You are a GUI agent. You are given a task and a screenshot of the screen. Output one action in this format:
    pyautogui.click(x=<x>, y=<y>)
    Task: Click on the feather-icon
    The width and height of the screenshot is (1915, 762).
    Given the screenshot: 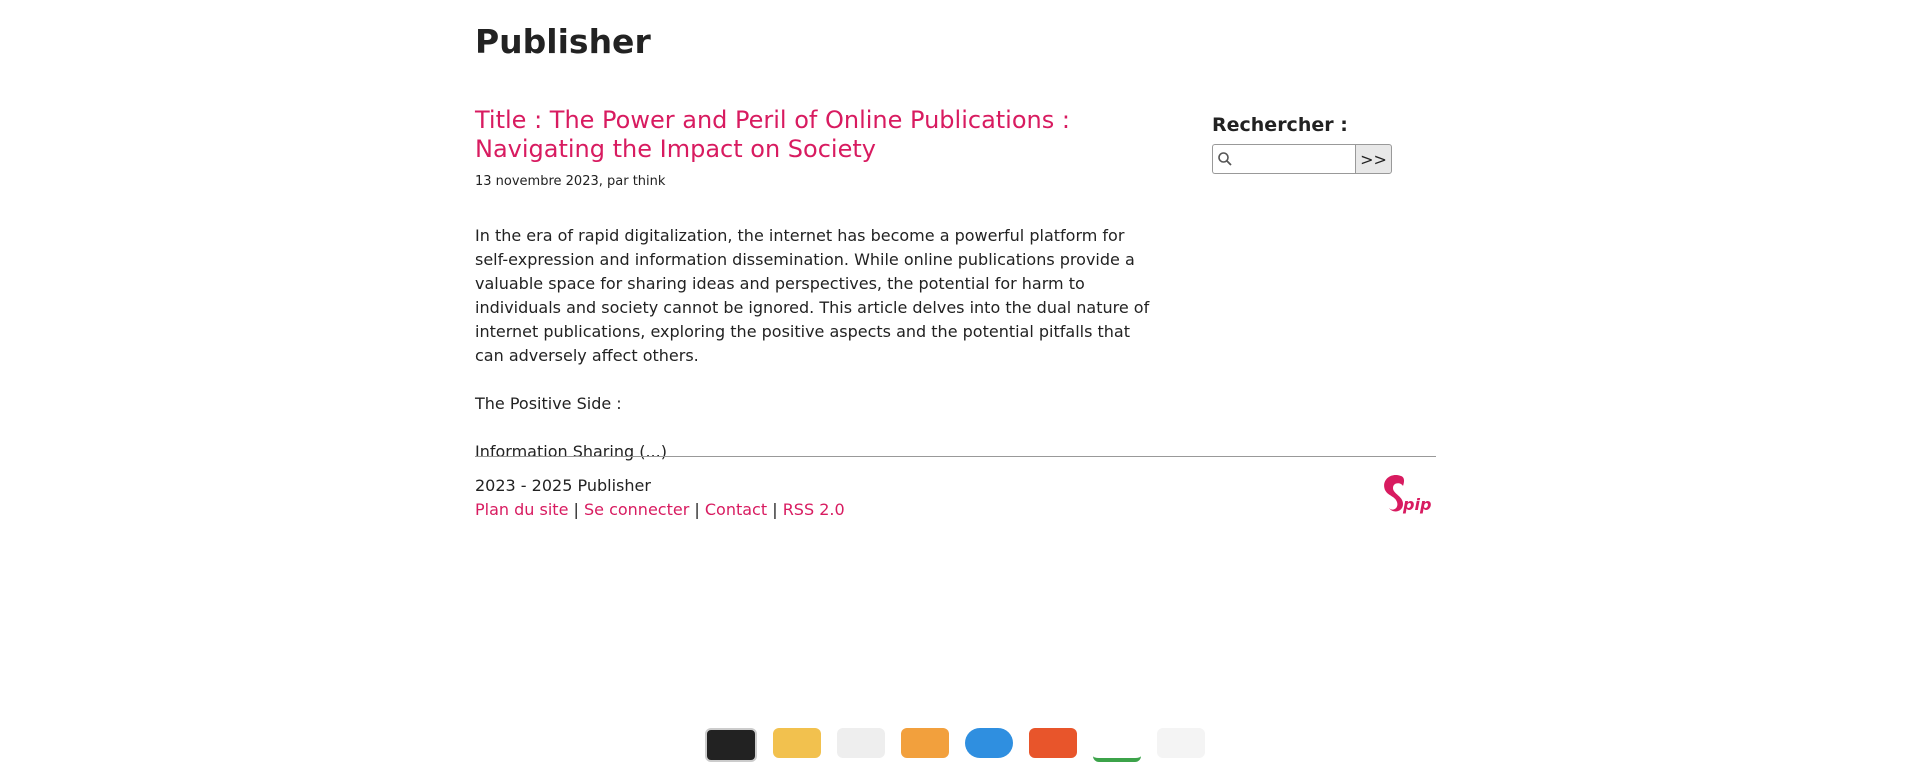 What is the action you would take?
    pyautogui.click(x=1117, y=745)
    